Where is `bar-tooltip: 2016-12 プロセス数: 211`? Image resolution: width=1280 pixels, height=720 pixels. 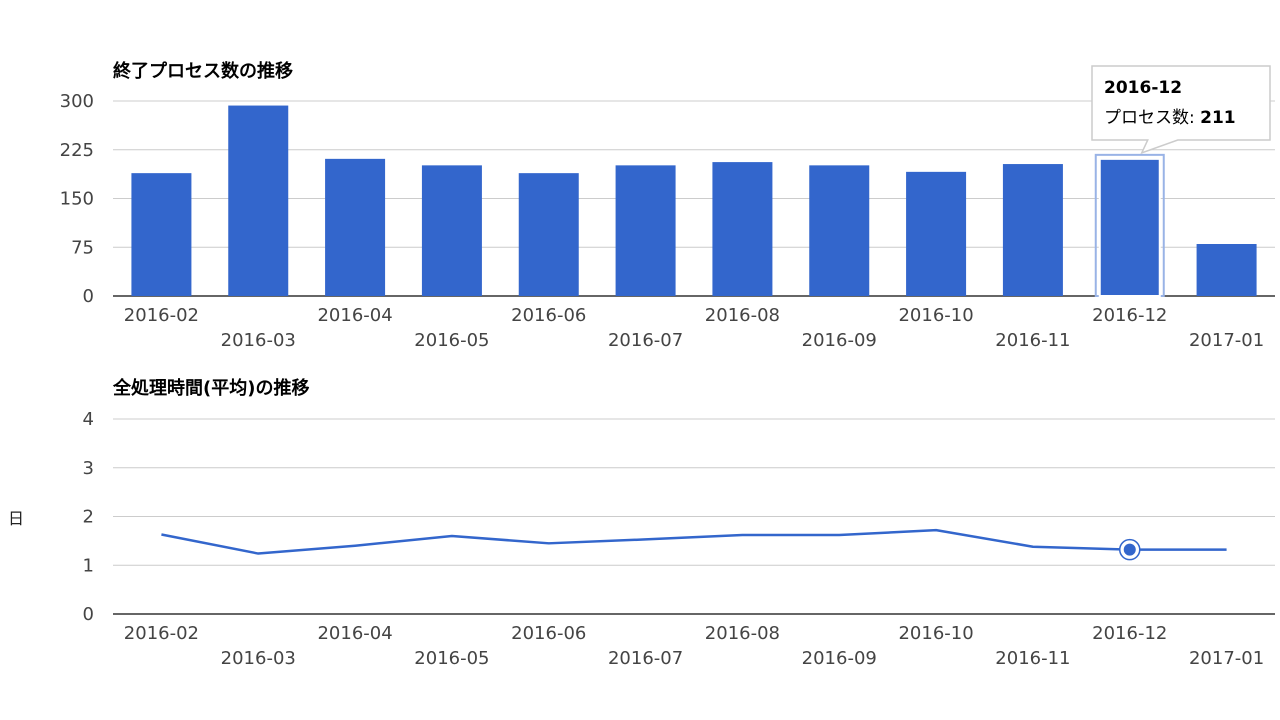 bar-tooltip: 2016-12 プロセス数: 211 is located at coordinates (1181, 110).